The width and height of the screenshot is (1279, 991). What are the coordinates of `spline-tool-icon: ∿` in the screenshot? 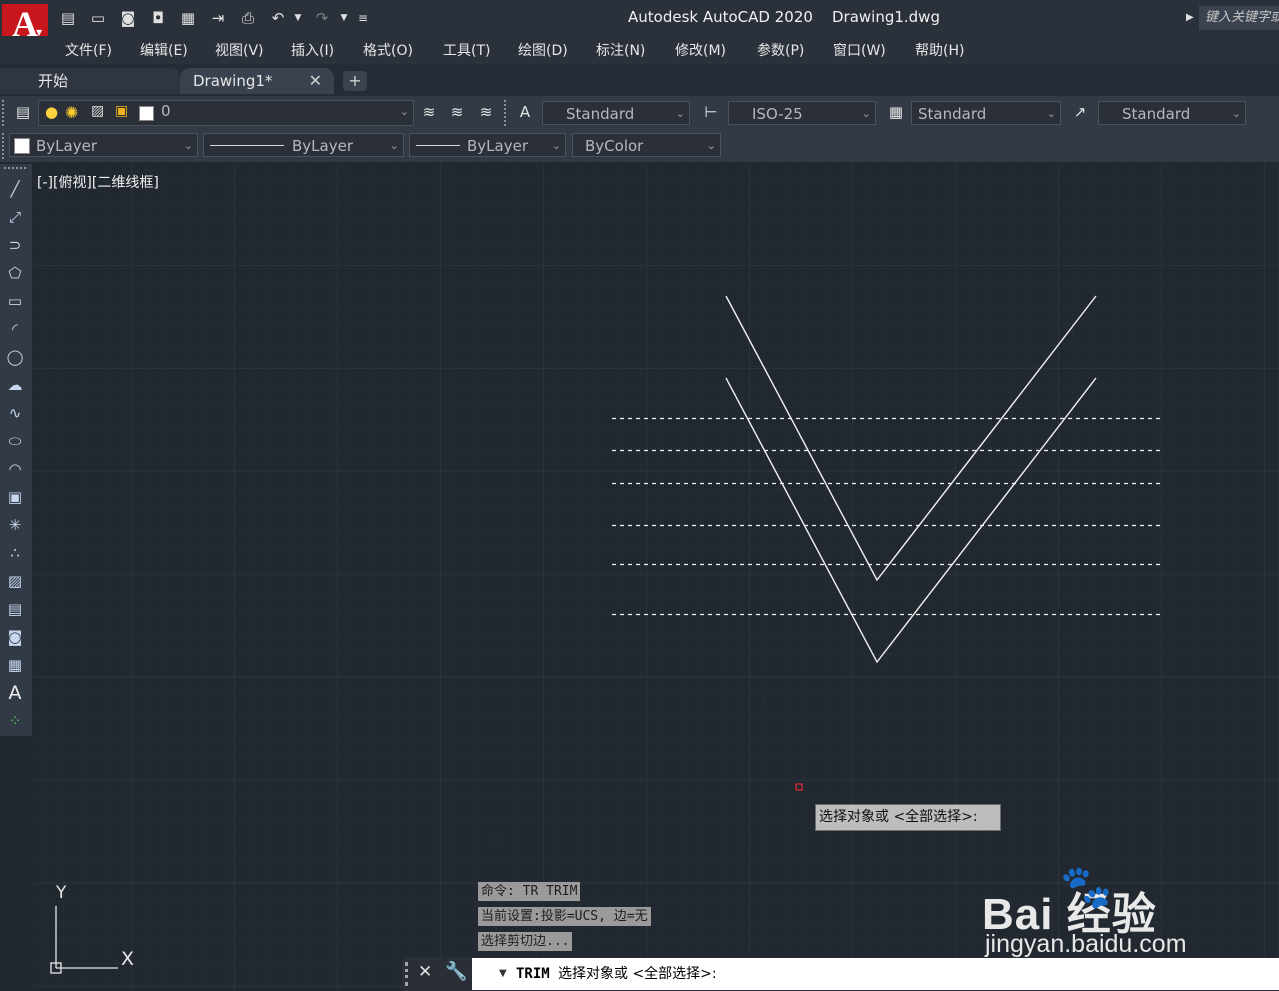 It's located at (15, 413).